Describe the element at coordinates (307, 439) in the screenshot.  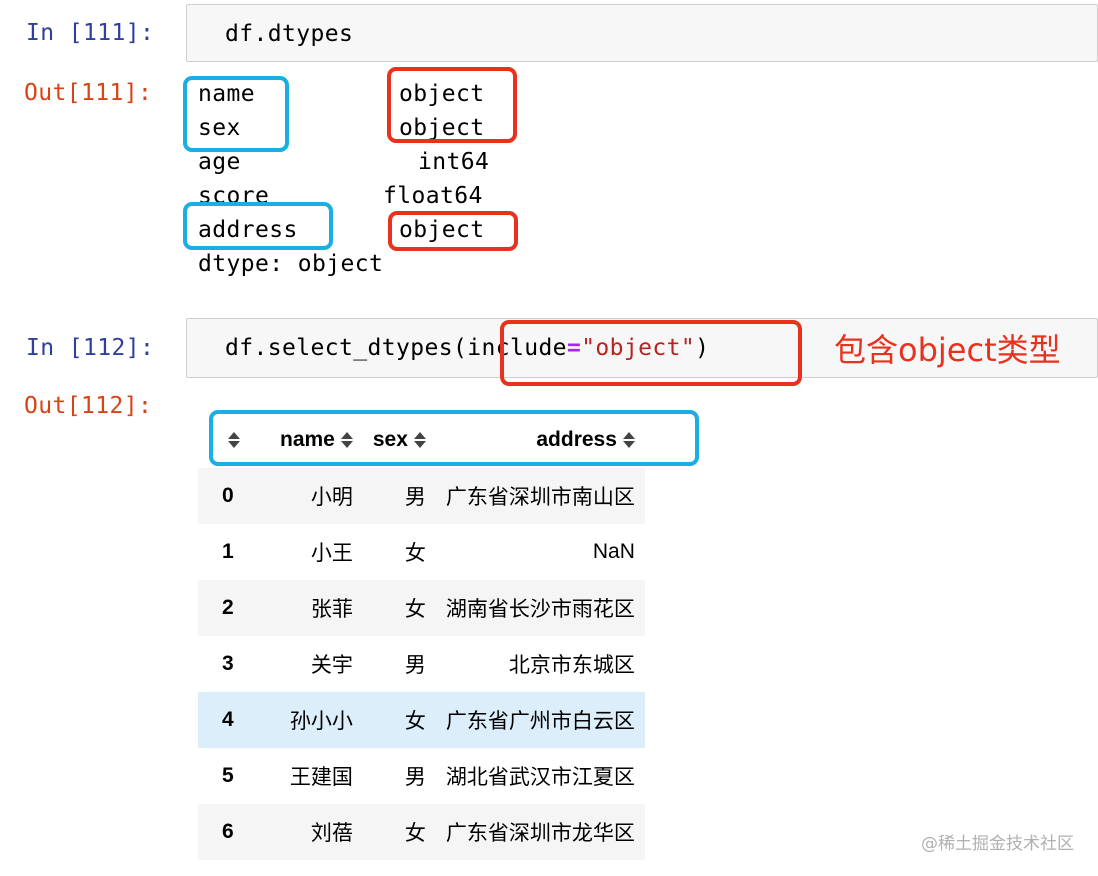
I see `header-name-label: name` at that location.